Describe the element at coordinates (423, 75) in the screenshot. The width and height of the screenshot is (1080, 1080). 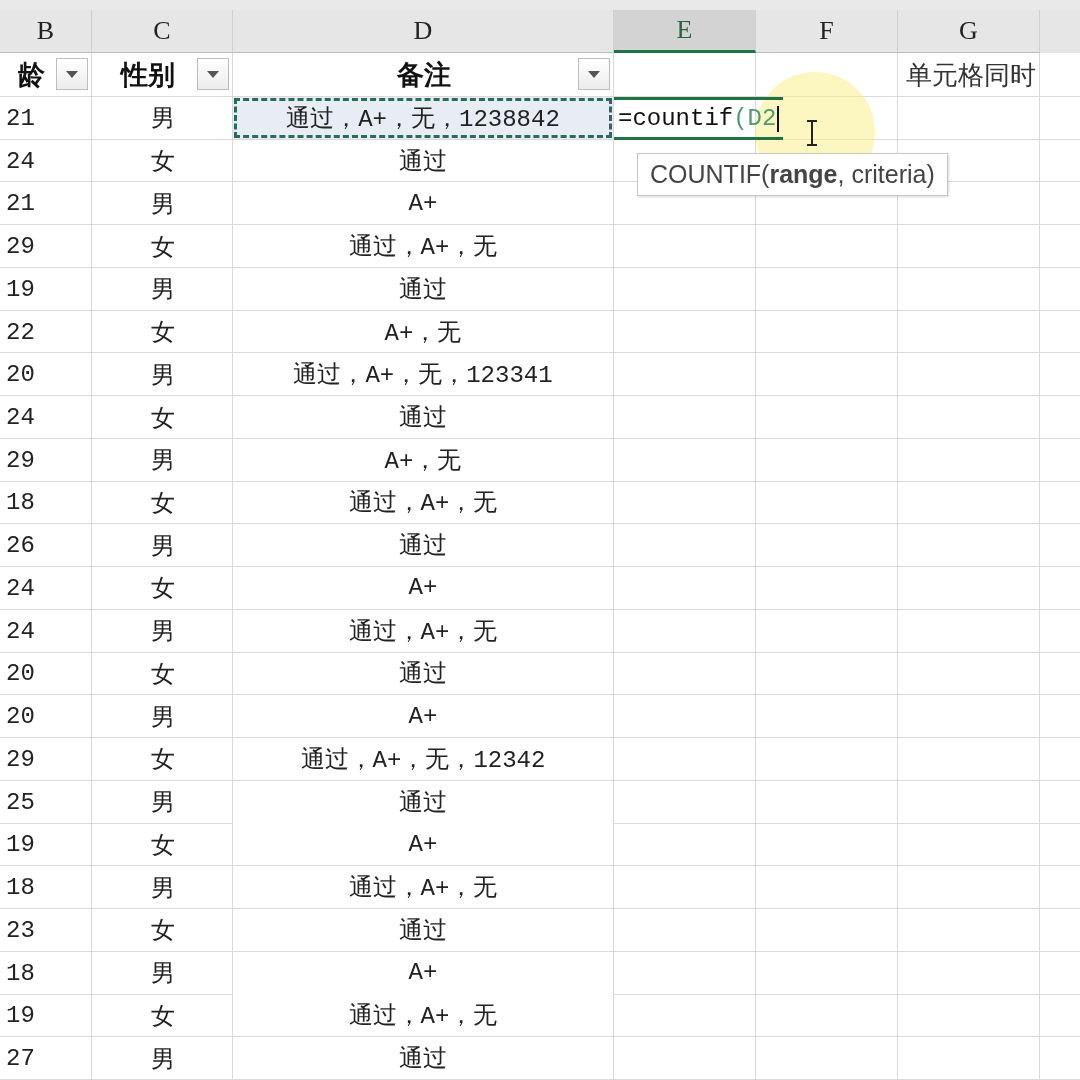
I see `header-text: 备注` at that location.